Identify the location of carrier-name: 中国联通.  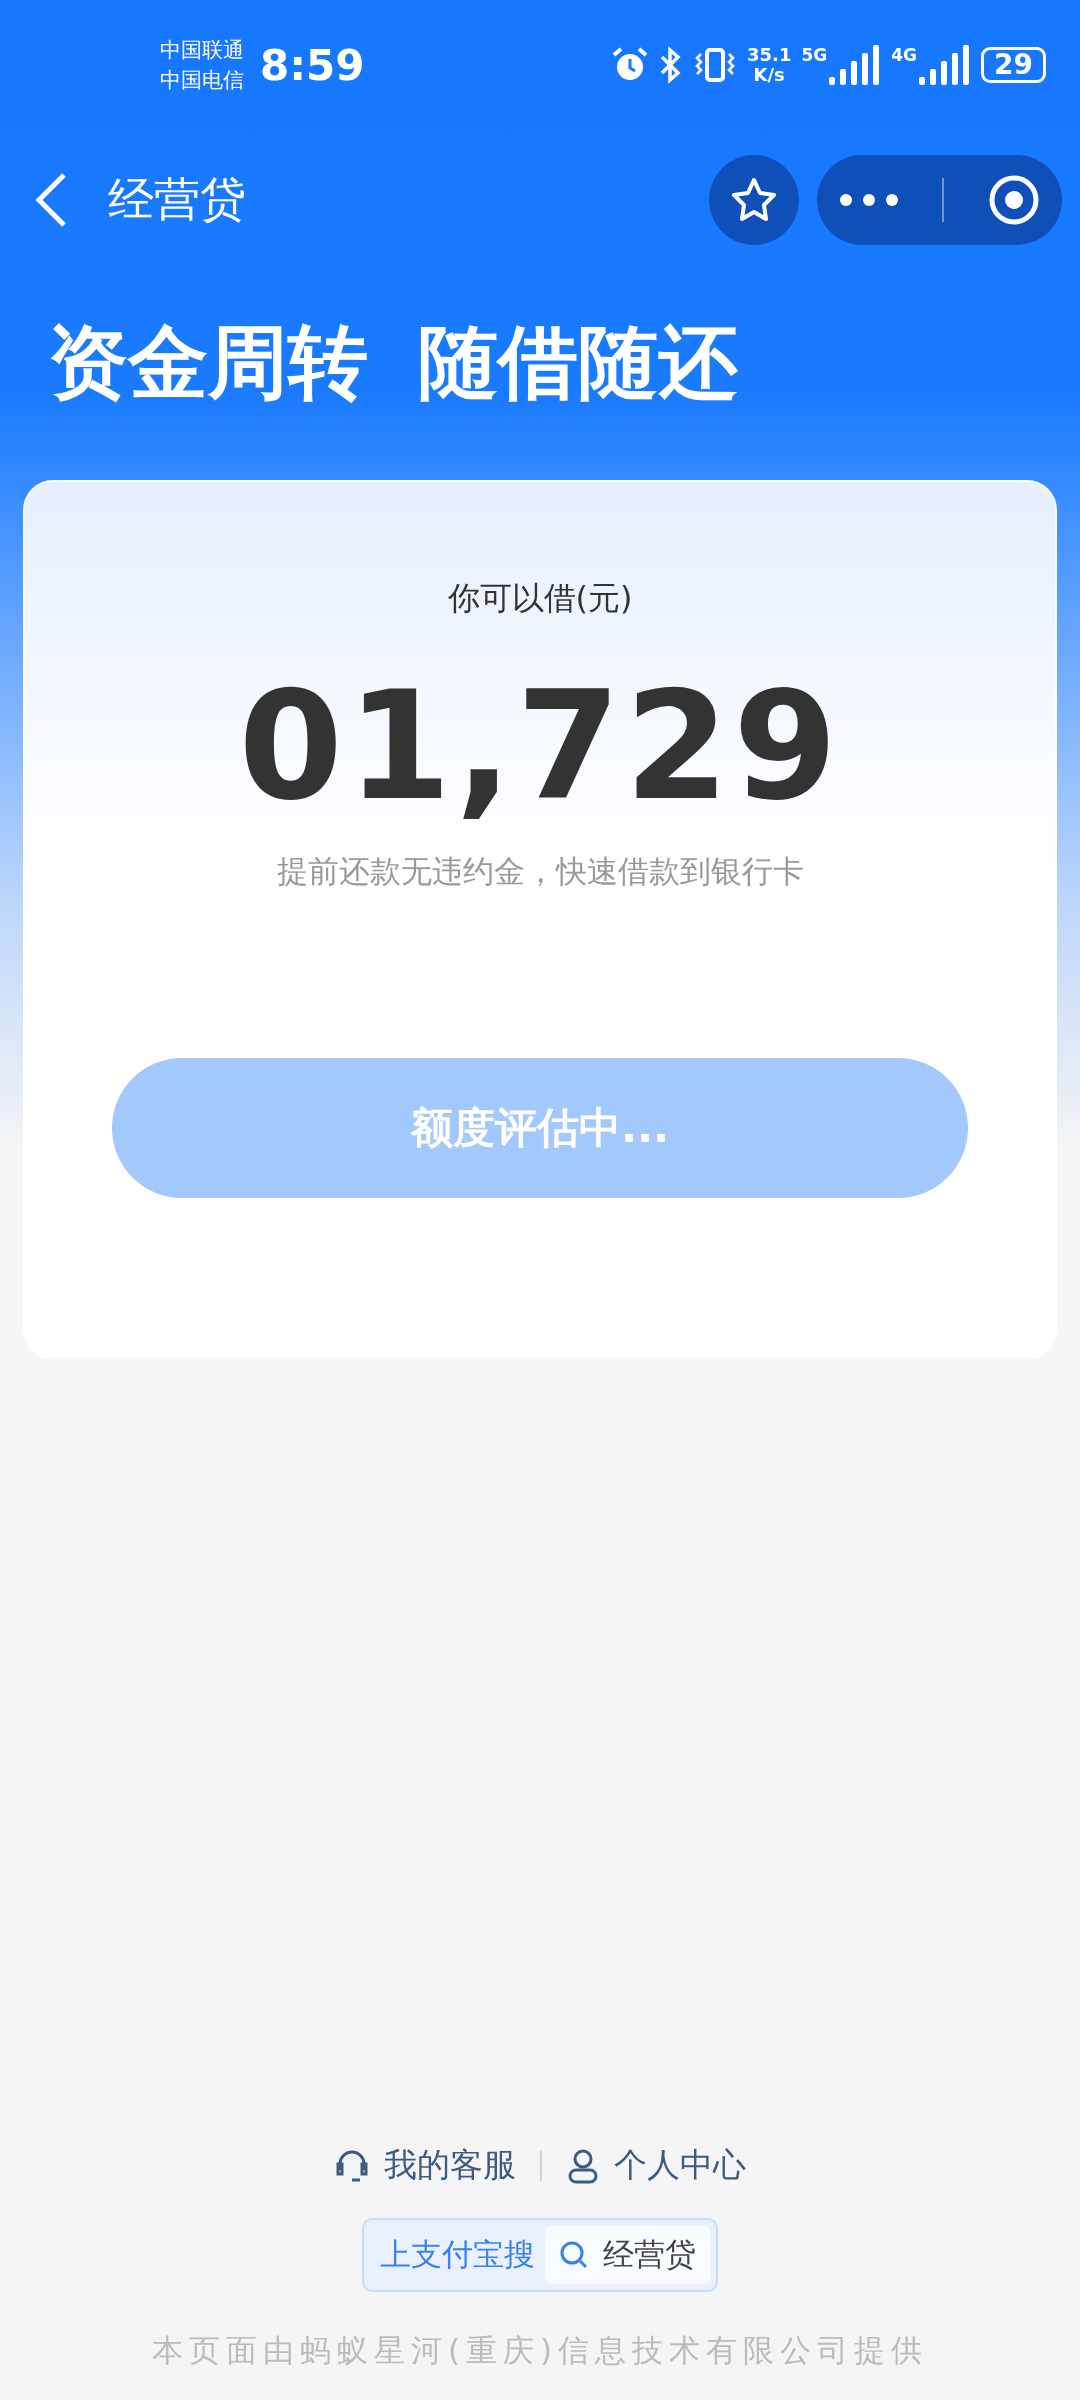
(202, 50).